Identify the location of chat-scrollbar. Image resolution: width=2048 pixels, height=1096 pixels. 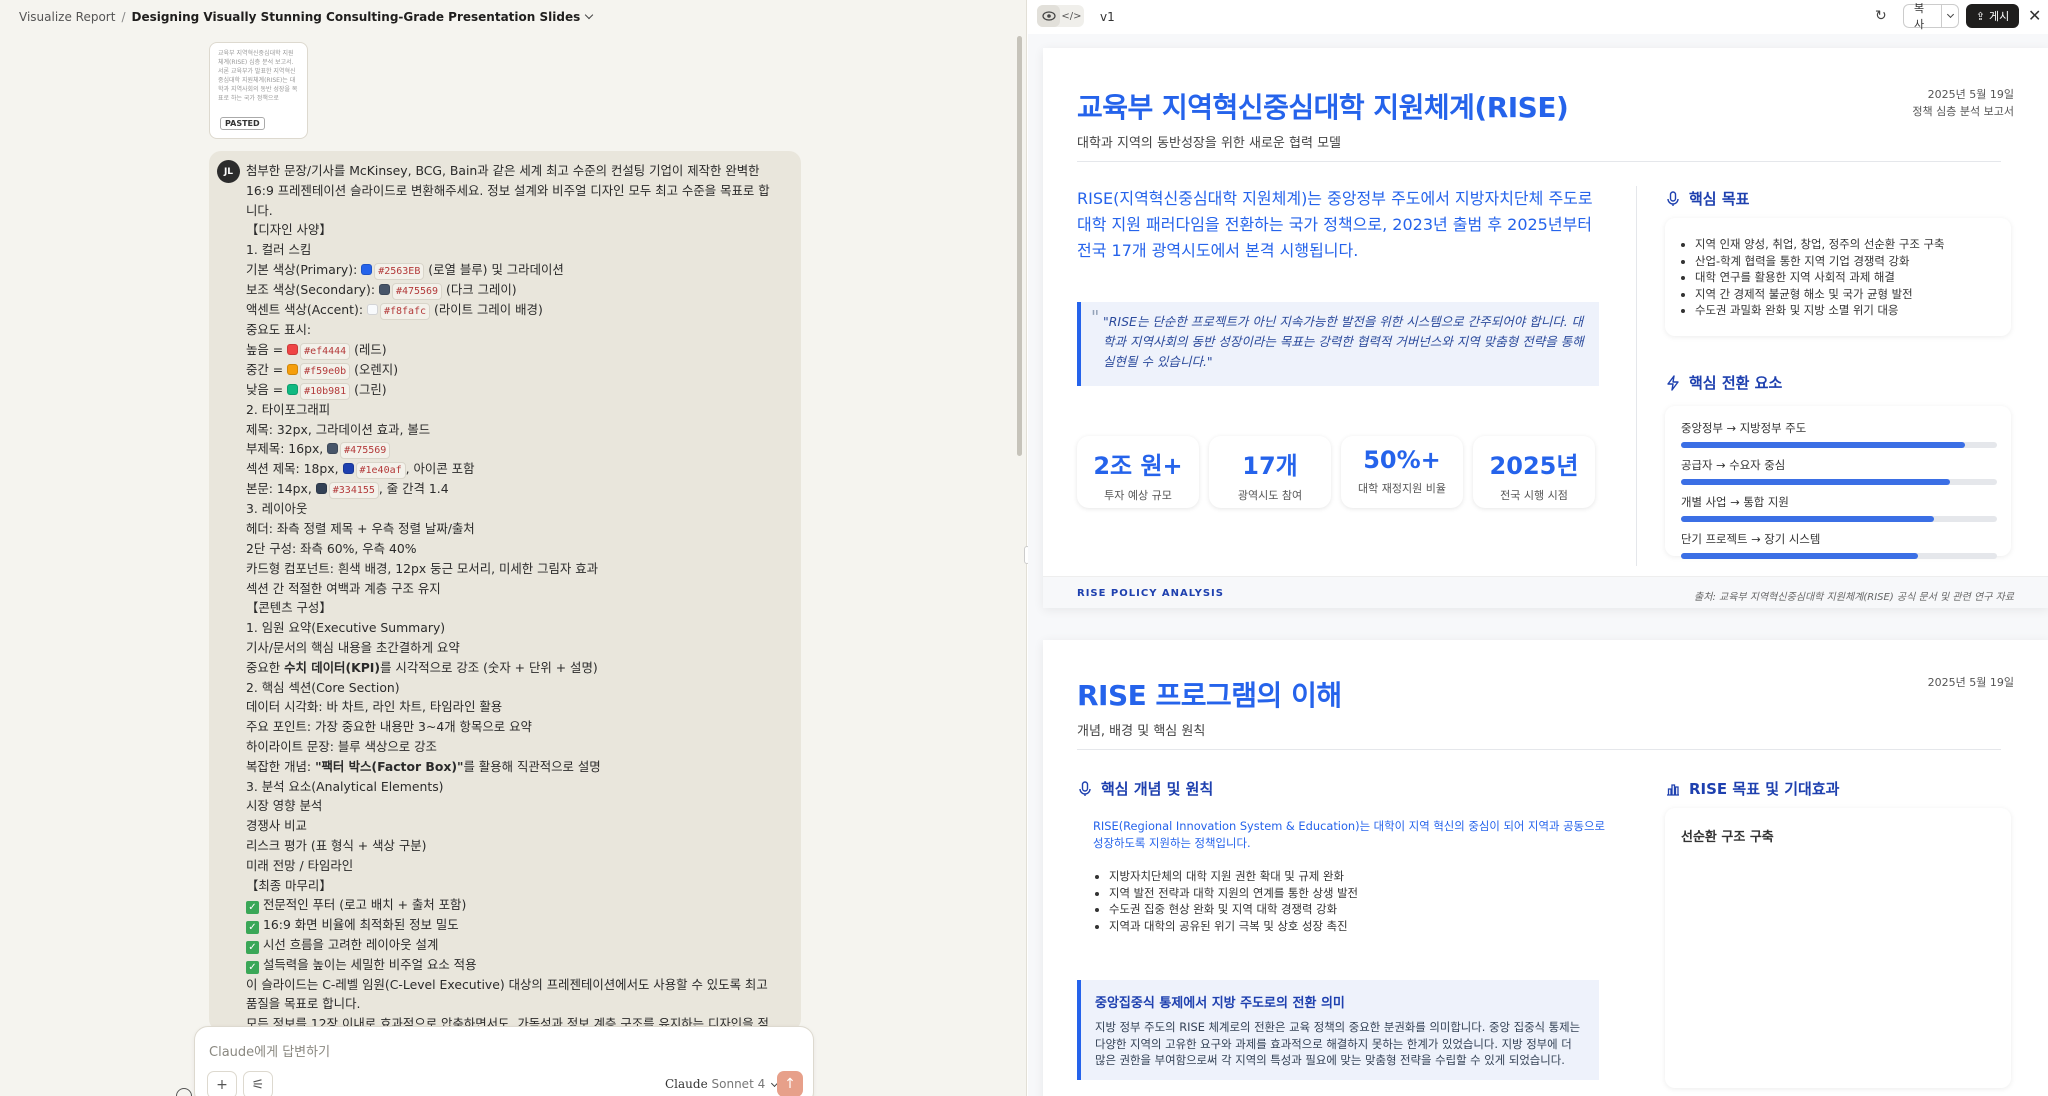
(1019, 246).